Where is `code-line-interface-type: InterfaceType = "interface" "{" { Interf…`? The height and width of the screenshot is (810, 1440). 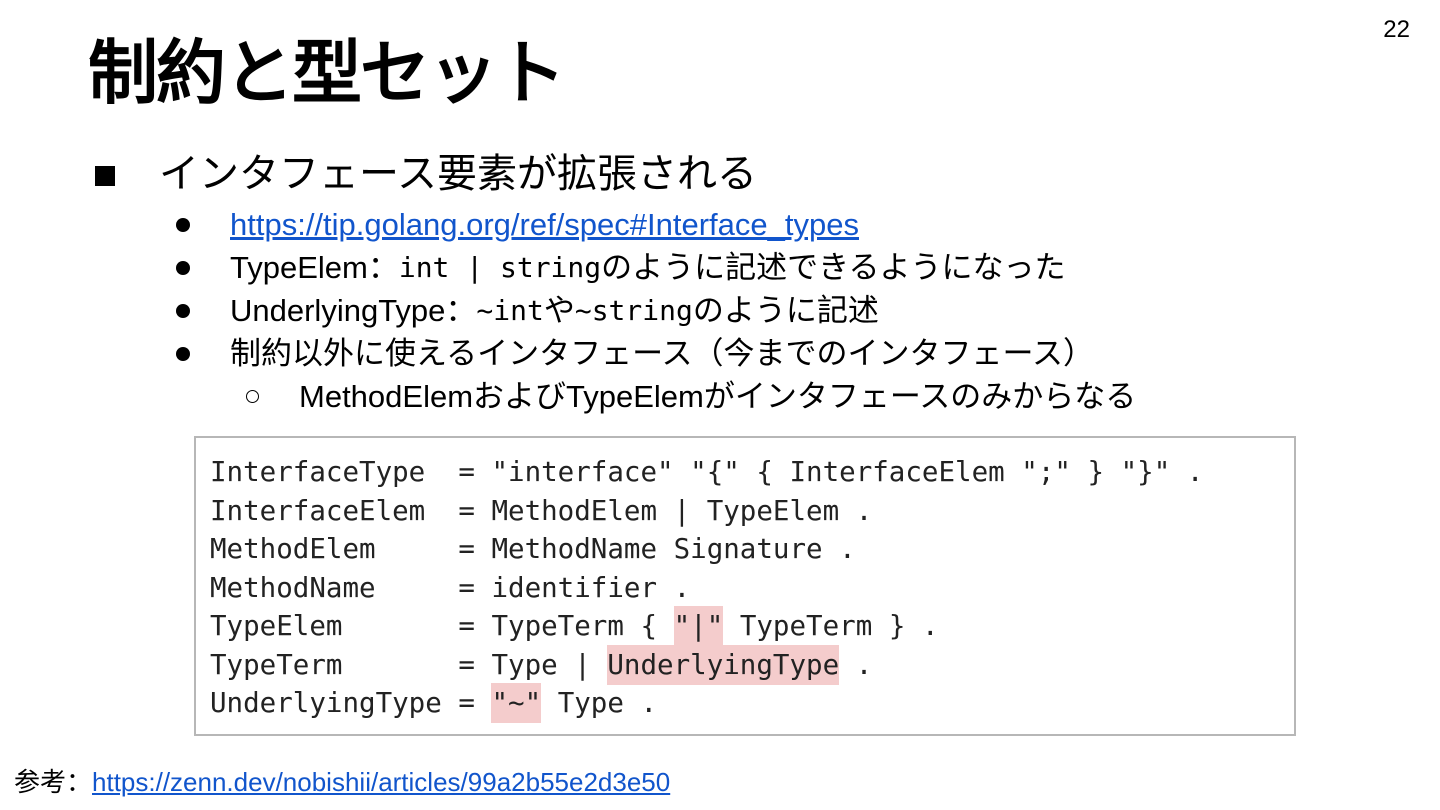 code-line-interface-type: InterfaceType = "interface" "{" { Interf… is located at coordinates (707, 472).